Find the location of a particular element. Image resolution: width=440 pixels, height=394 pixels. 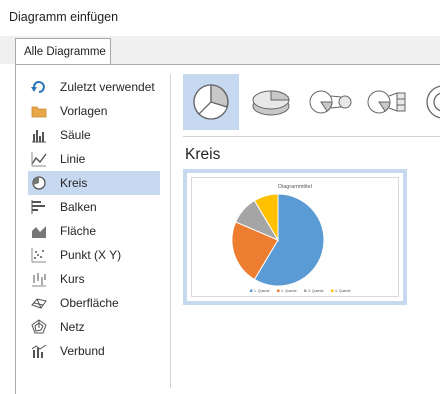

category-scatter: Punkt (X Y) is located at coordinates (94, 255).